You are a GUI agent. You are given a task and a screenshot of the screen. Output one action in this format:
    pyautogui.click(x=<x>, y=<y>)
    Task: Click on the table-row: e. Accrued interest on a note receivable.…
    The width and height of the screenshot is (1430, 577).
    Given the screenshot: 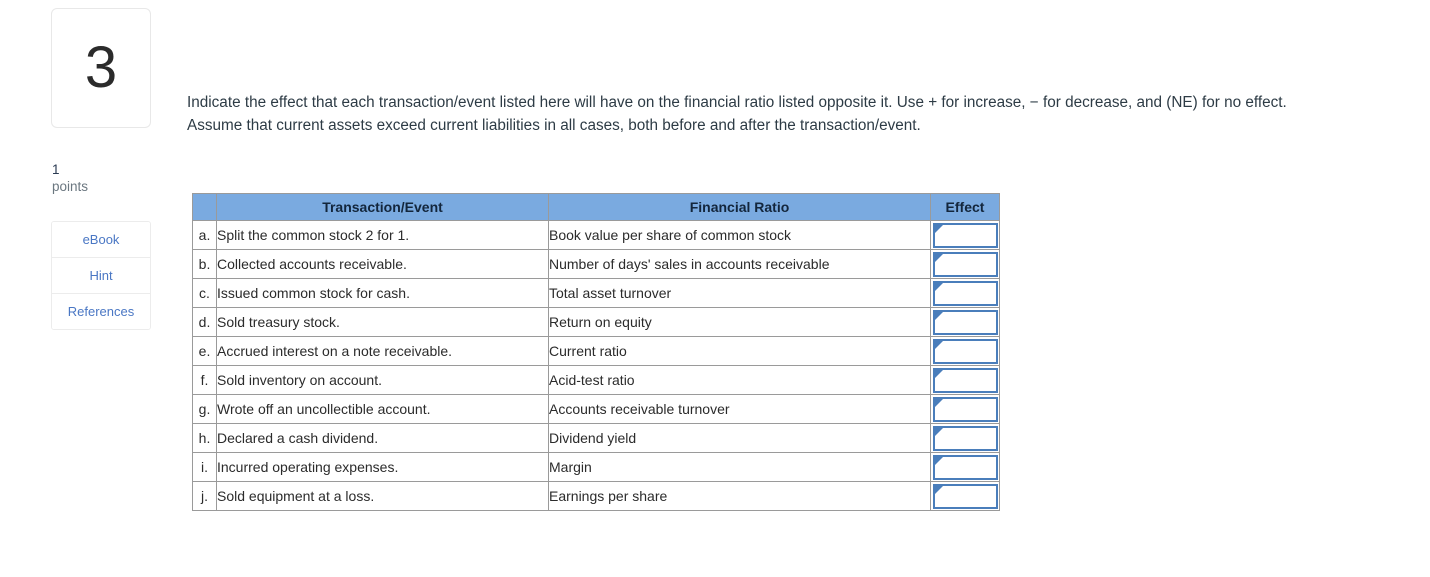 What is the action you would take?
    pyautogui.click(x=596, y=351)
    